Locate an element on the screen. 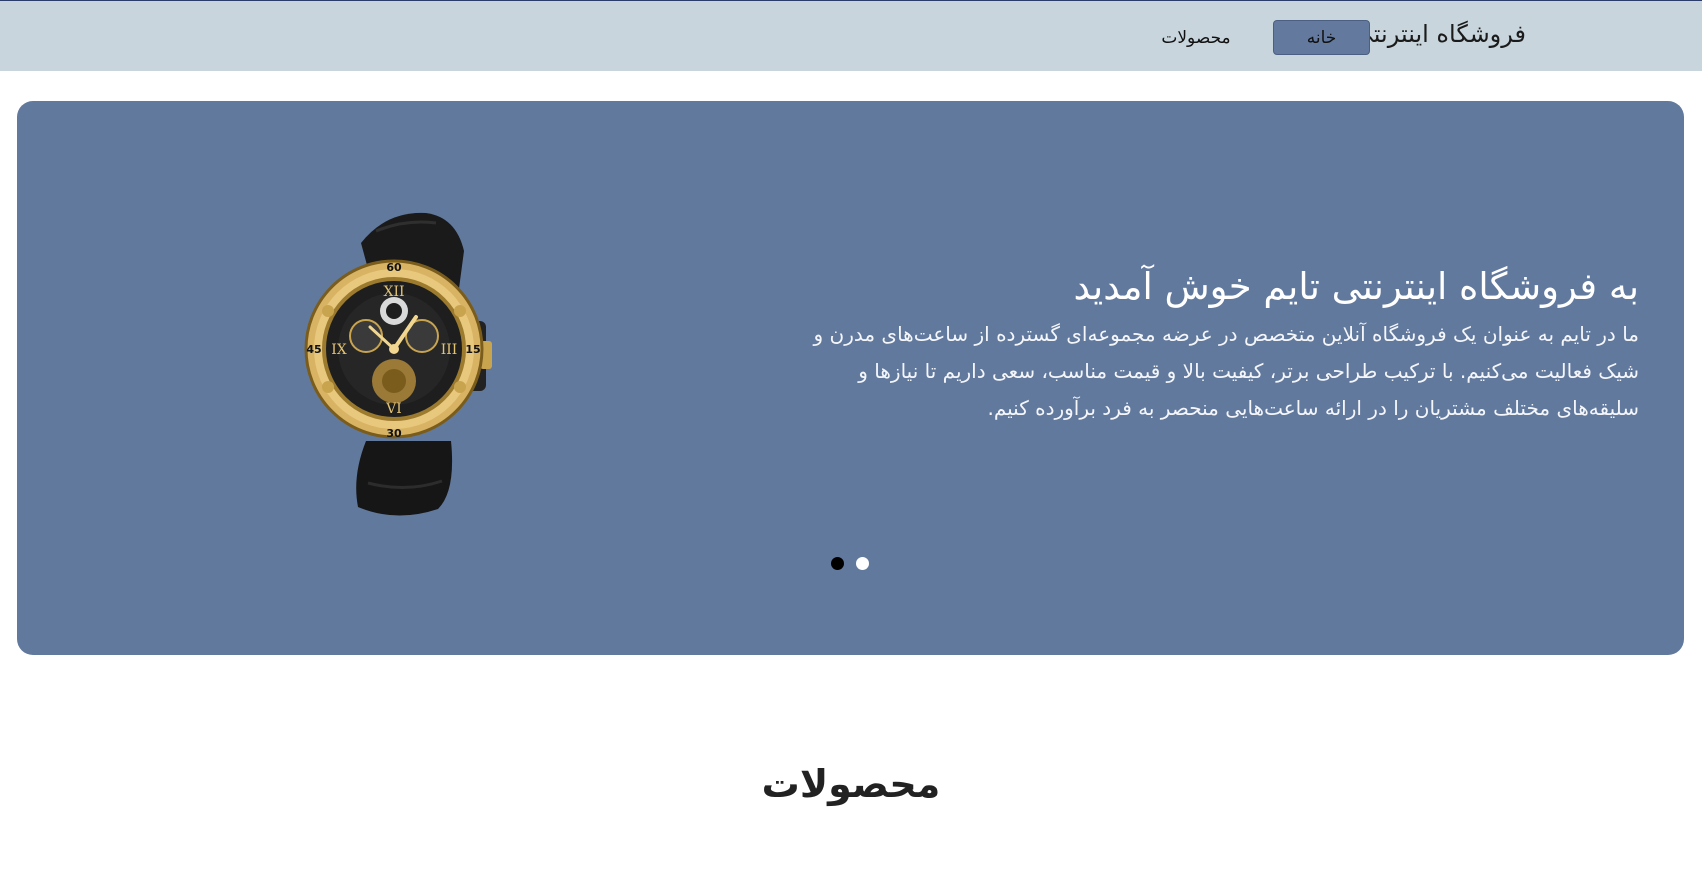  nav-home-button: خانه is located at coordinates (1321, 37).